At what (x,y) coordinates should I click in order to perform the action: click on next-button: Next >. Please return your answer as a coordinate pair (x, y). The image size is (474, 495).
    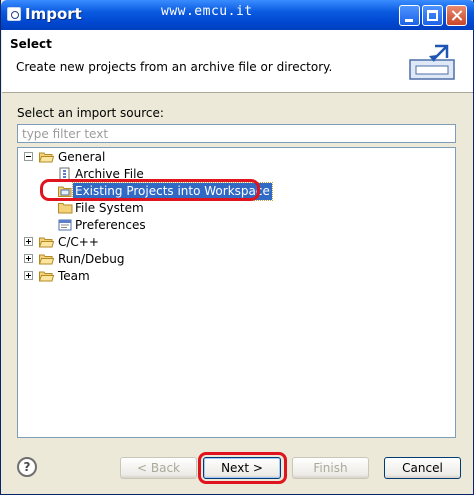
    Looking at the image, I should click on (242, 468).